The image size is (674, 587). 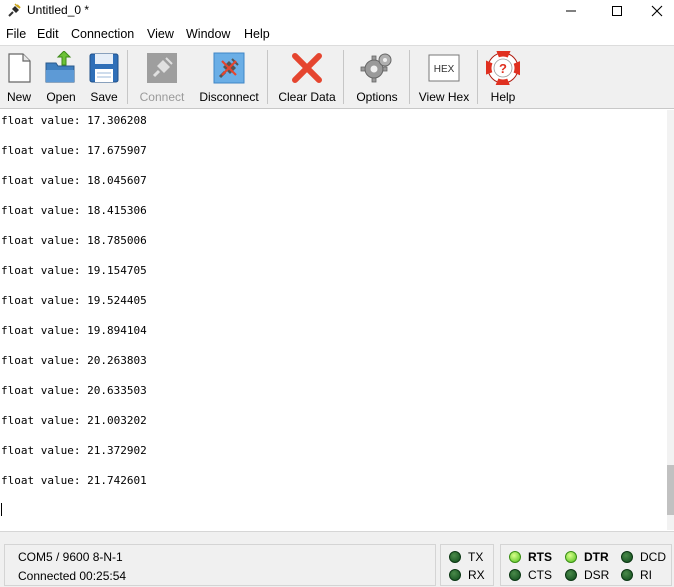 What do you see at coordinates (220, 565) in the screenshot?
I see `connection-status-panel: COM5 / 9600 8-N-1 Connected 00:25:54` at bounding box center [220, 565].